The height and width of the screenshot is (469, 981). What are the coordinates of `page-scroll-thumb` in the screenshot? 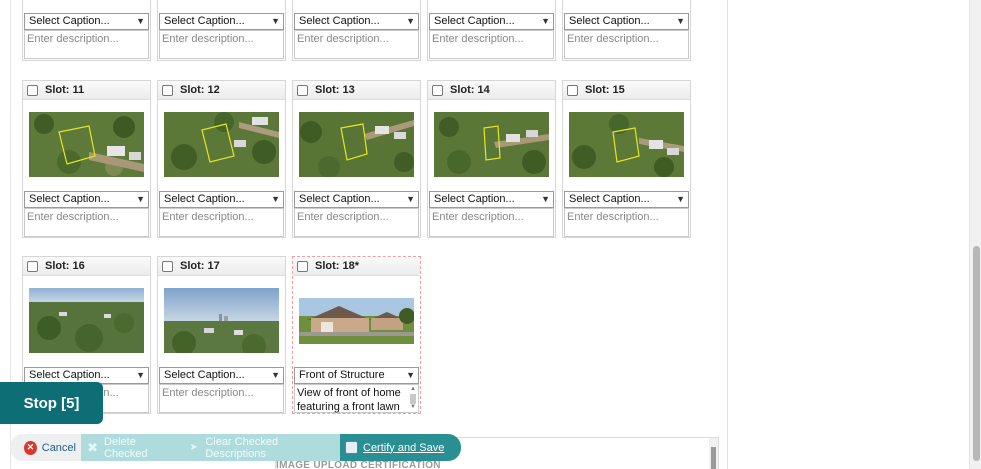 It's located at (976, 353).